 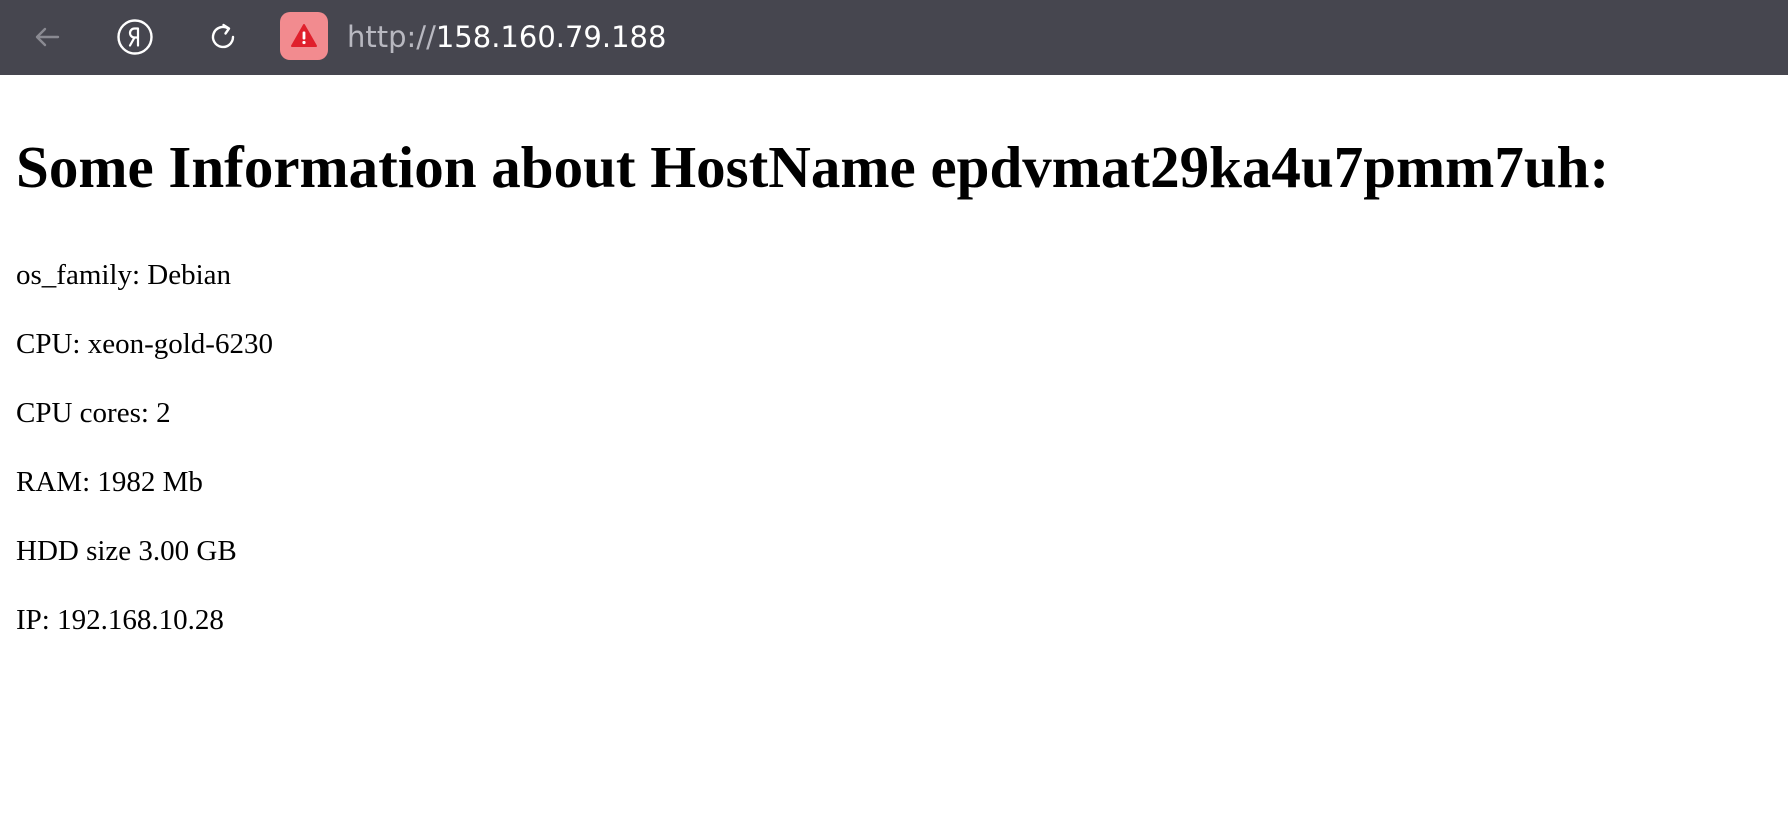 I want to click on cpu-cores-line: CPU cores: 2, so click(x=93, y=412).